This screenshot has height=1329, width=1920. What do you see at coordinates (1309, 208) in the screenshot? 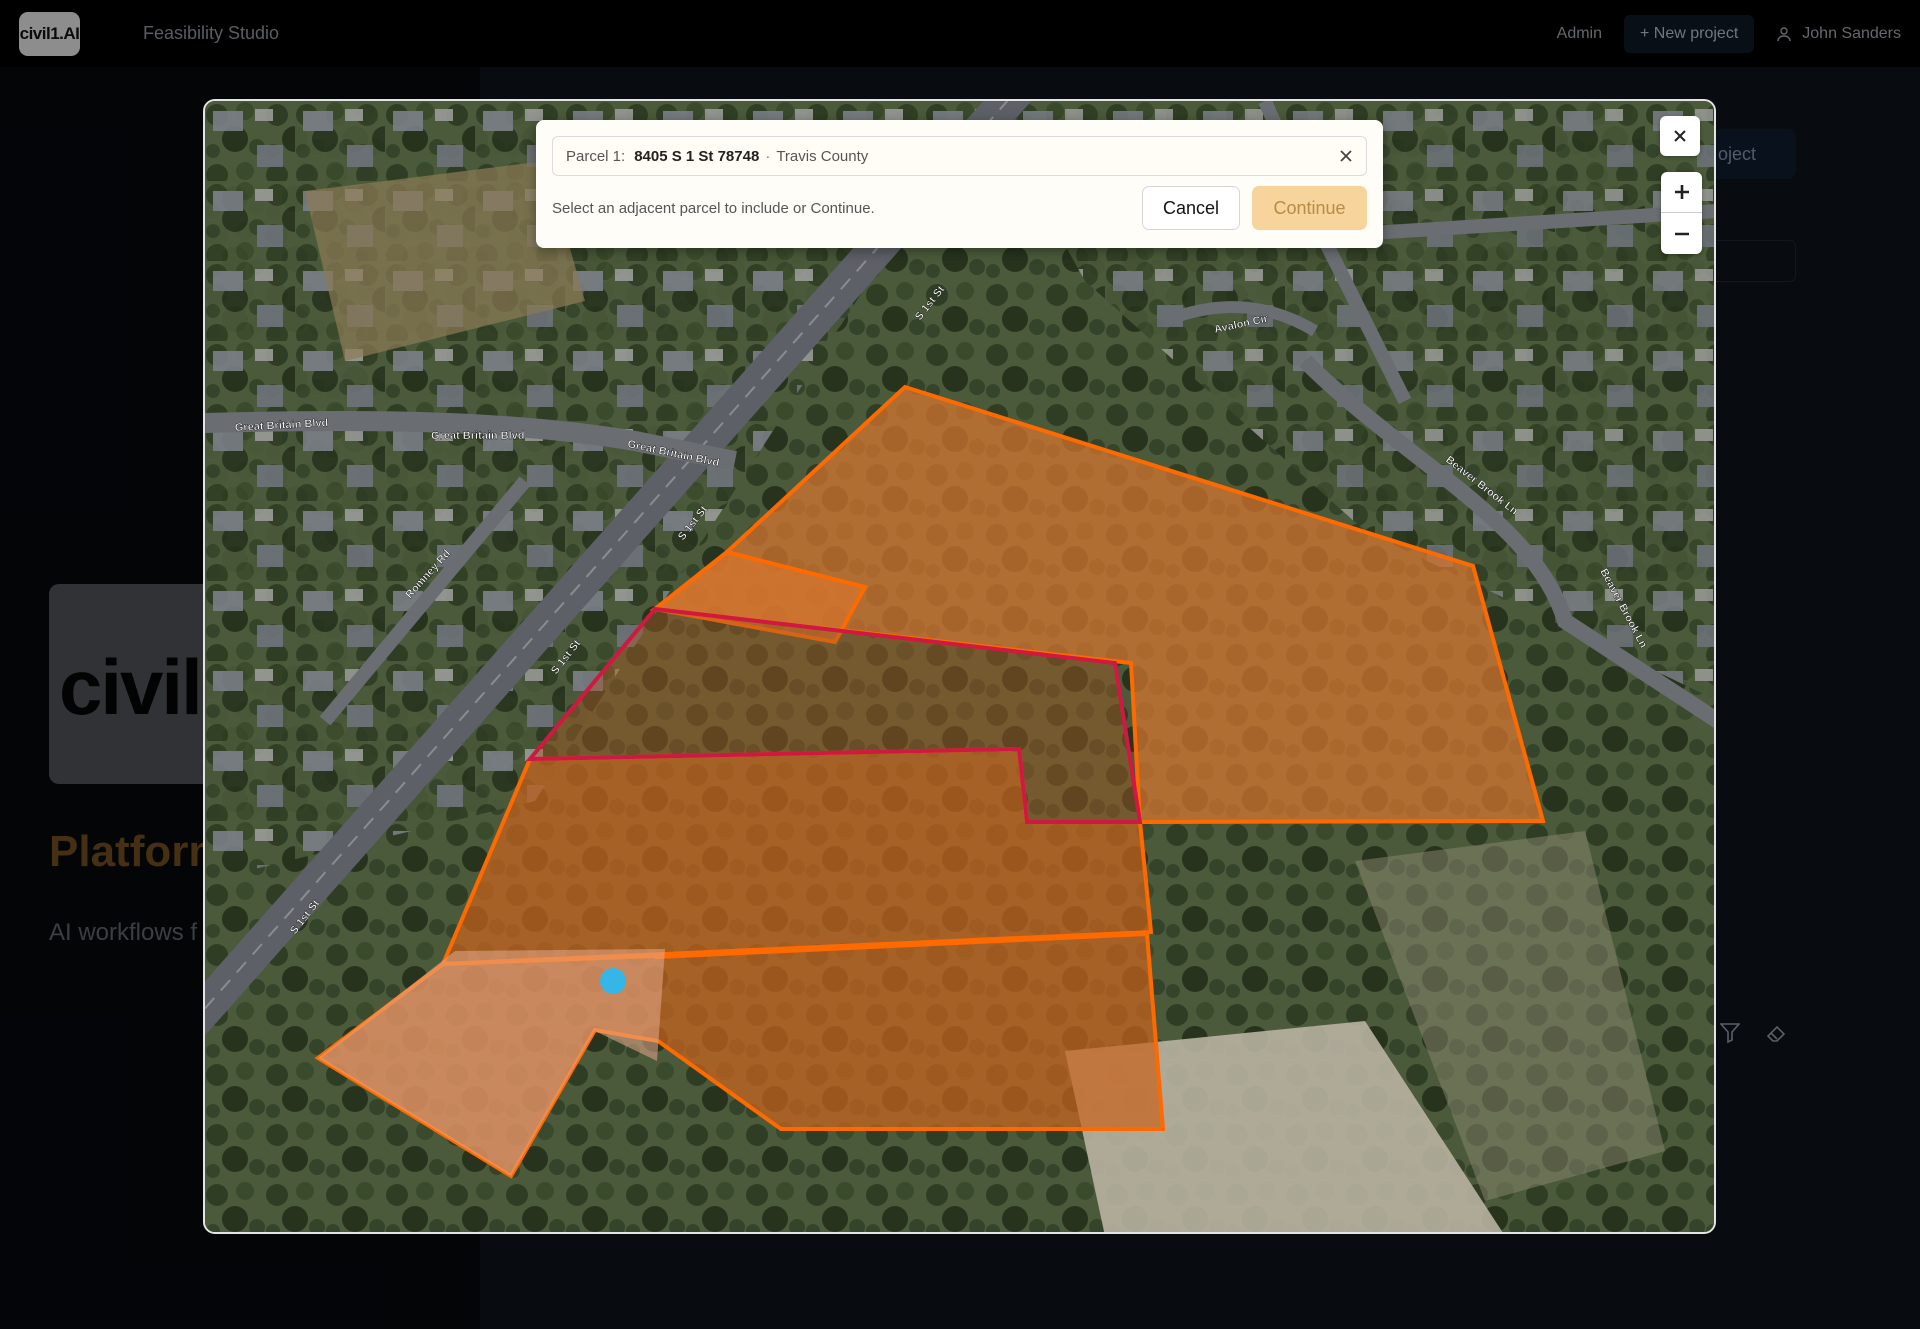
I see `continue-button: Continue` at bounding box center [1309, 208].